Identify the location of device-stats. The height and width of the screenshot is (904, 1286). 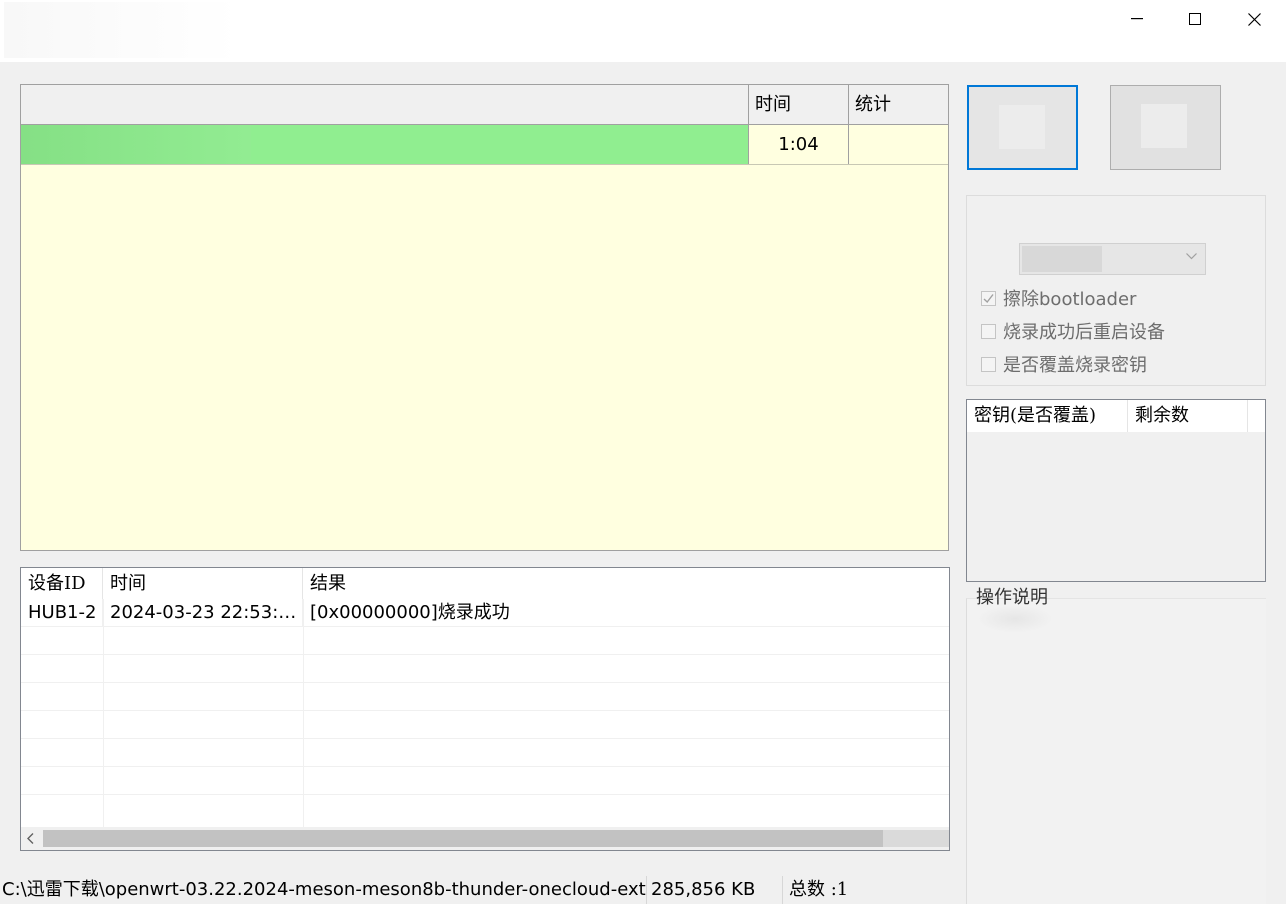
(898, 144).